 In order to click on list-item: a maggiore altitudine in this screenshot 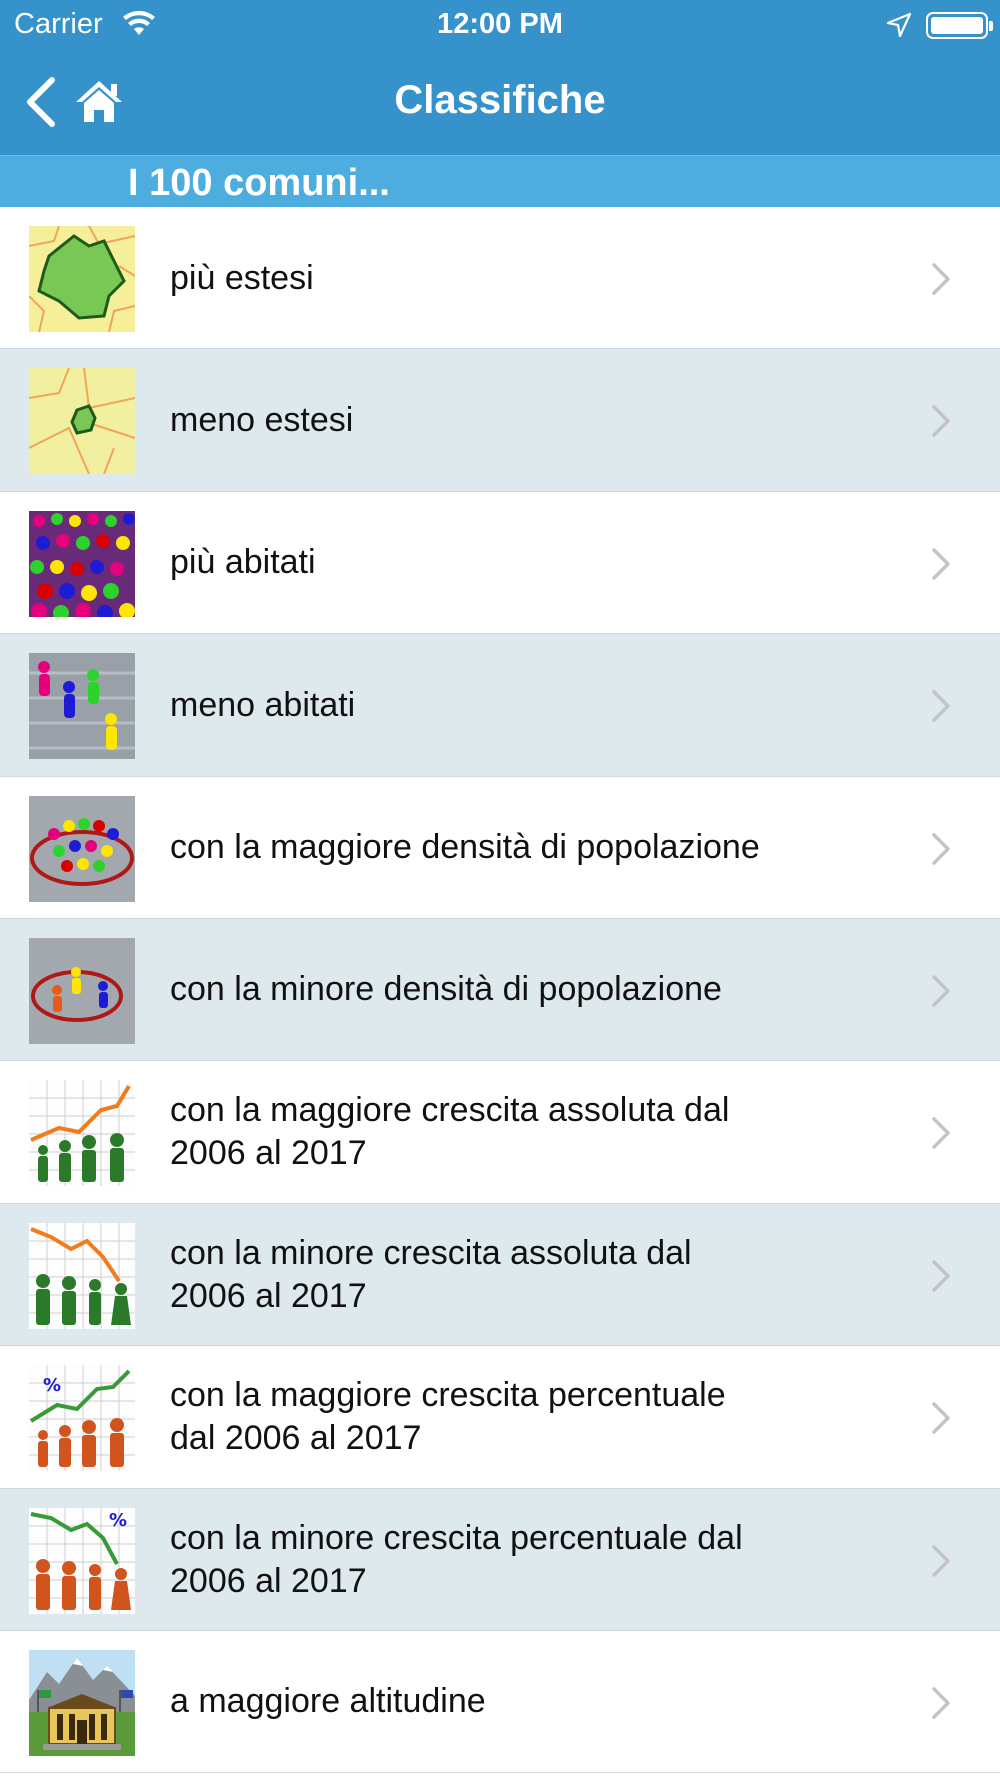, I will do `click(500, 1702)`.